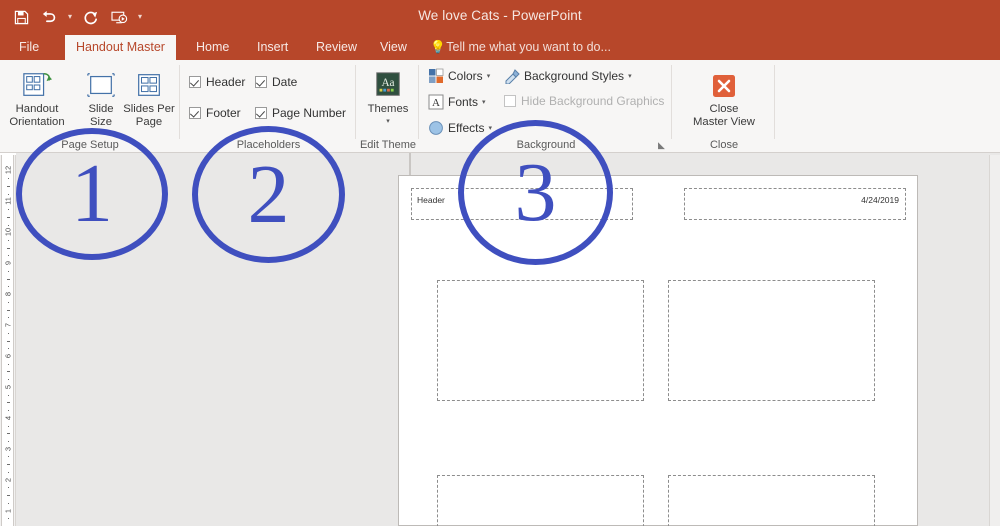  Describe the element at coordinates (309, 113) in the screenshot. I see `checkbox-page-number-label: Page Number` at that location.